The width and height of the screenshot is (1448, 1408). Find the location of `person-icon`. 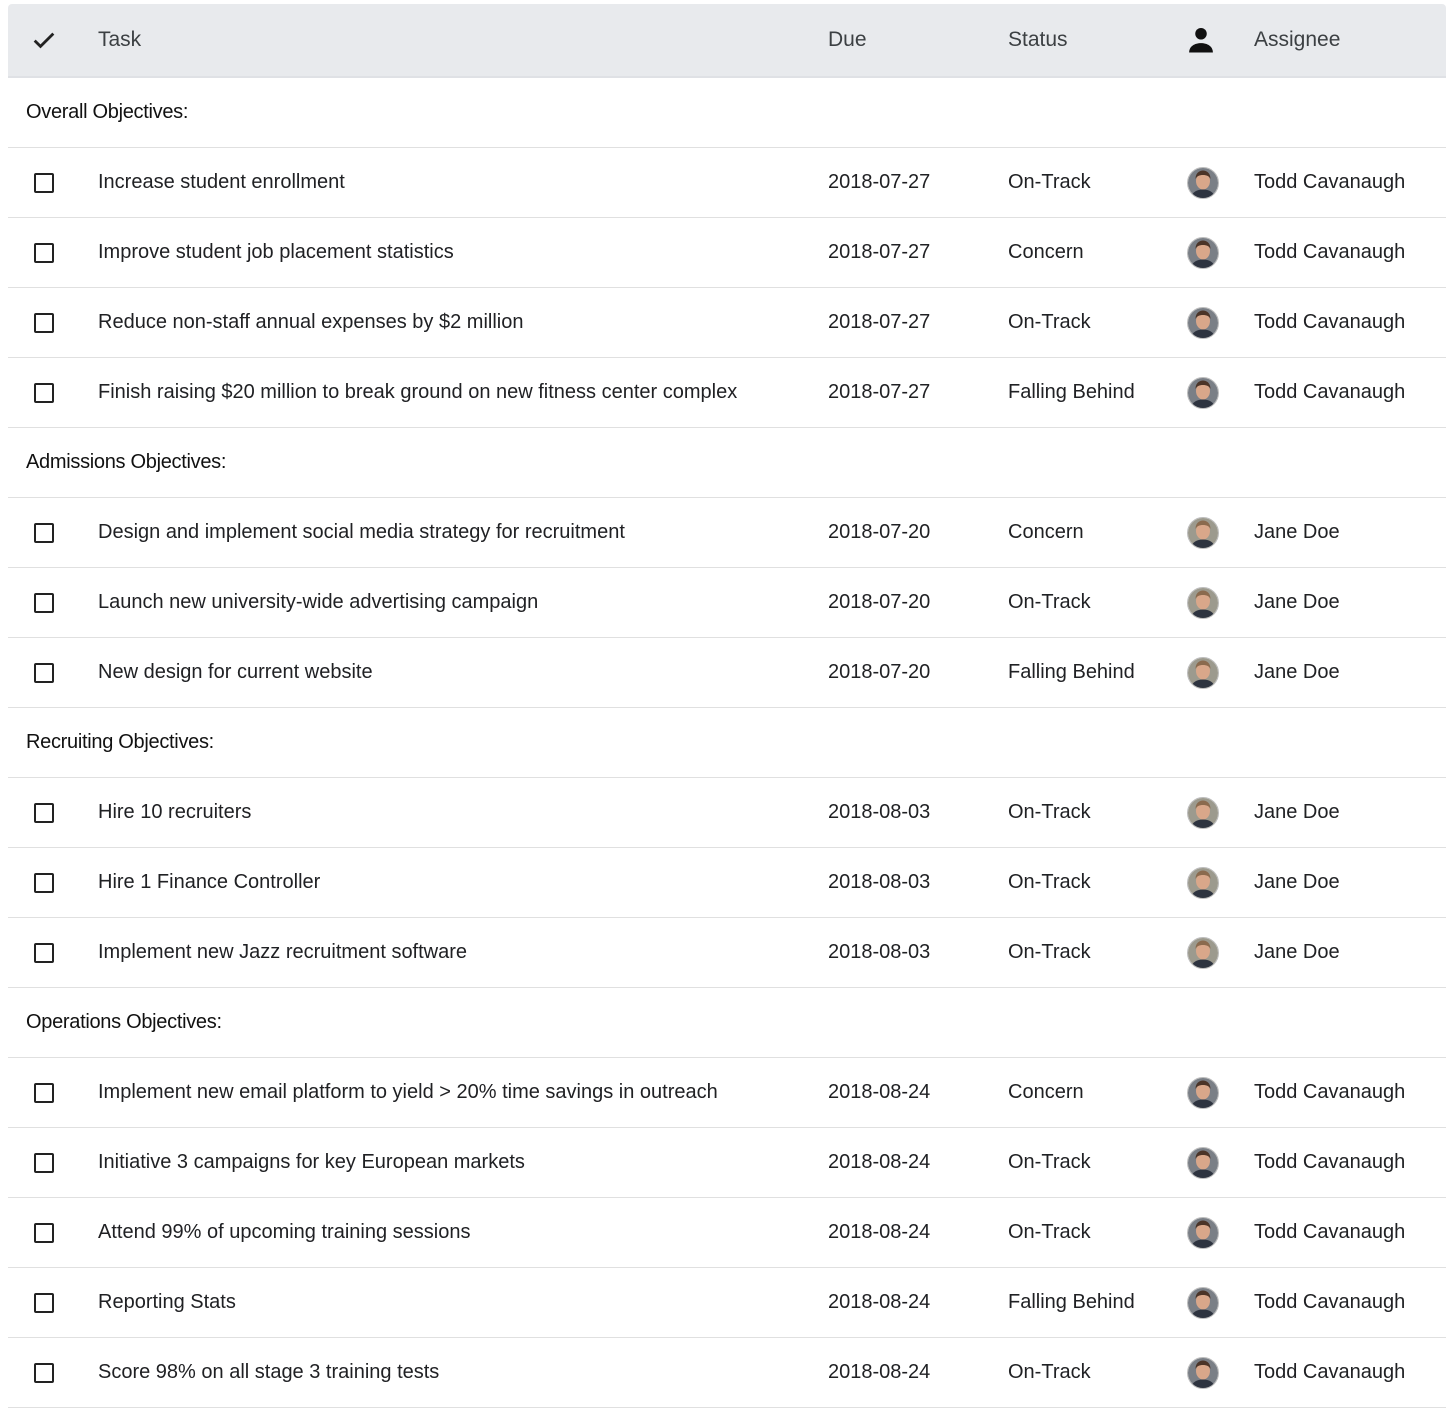

person-icon is located at coordinates (1201, 40).